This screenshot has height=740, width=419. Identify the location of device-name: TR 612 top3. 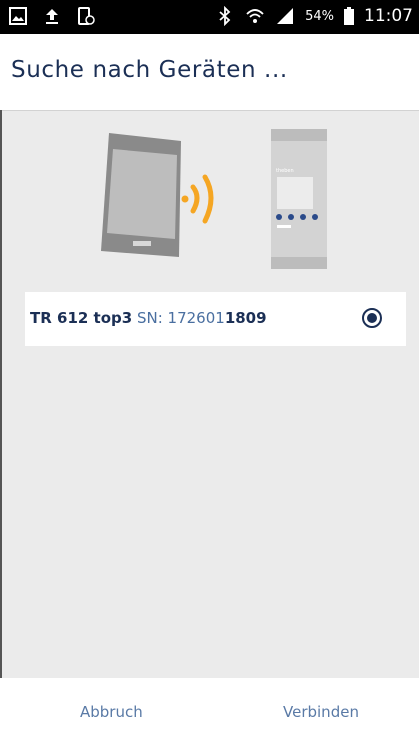
(81, 318).